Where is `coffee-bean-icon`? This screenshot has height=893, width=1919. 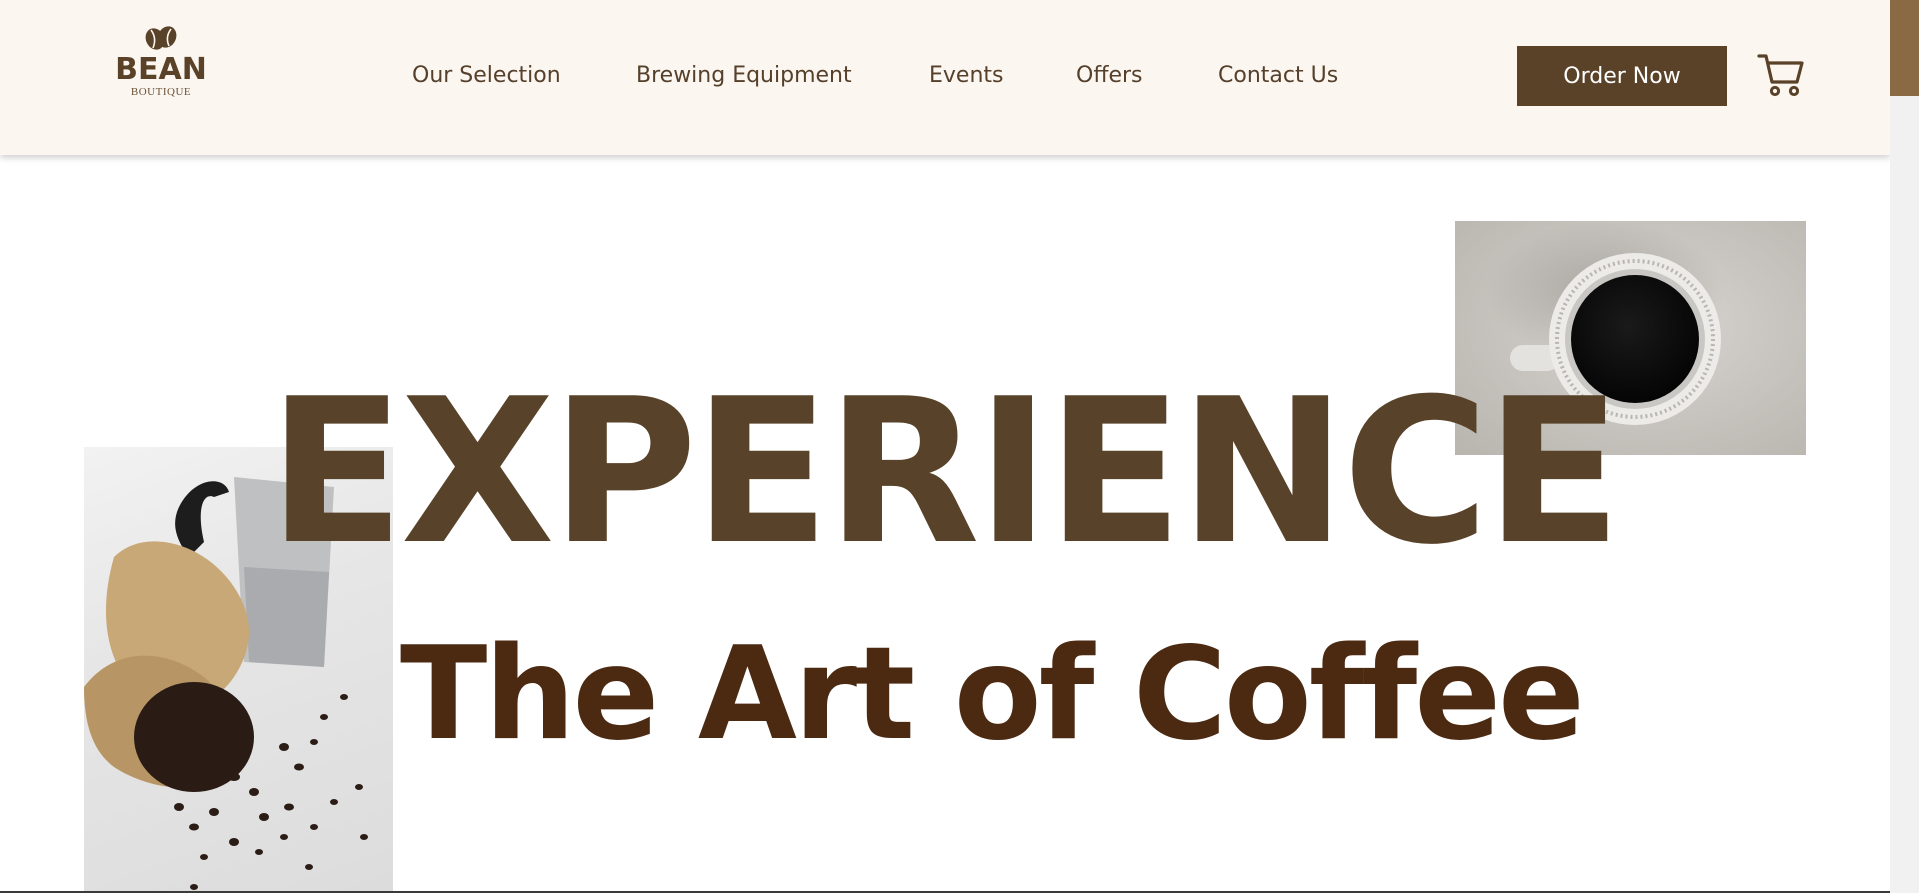 coffee-bean-icon is located at coordinates (161, 38).